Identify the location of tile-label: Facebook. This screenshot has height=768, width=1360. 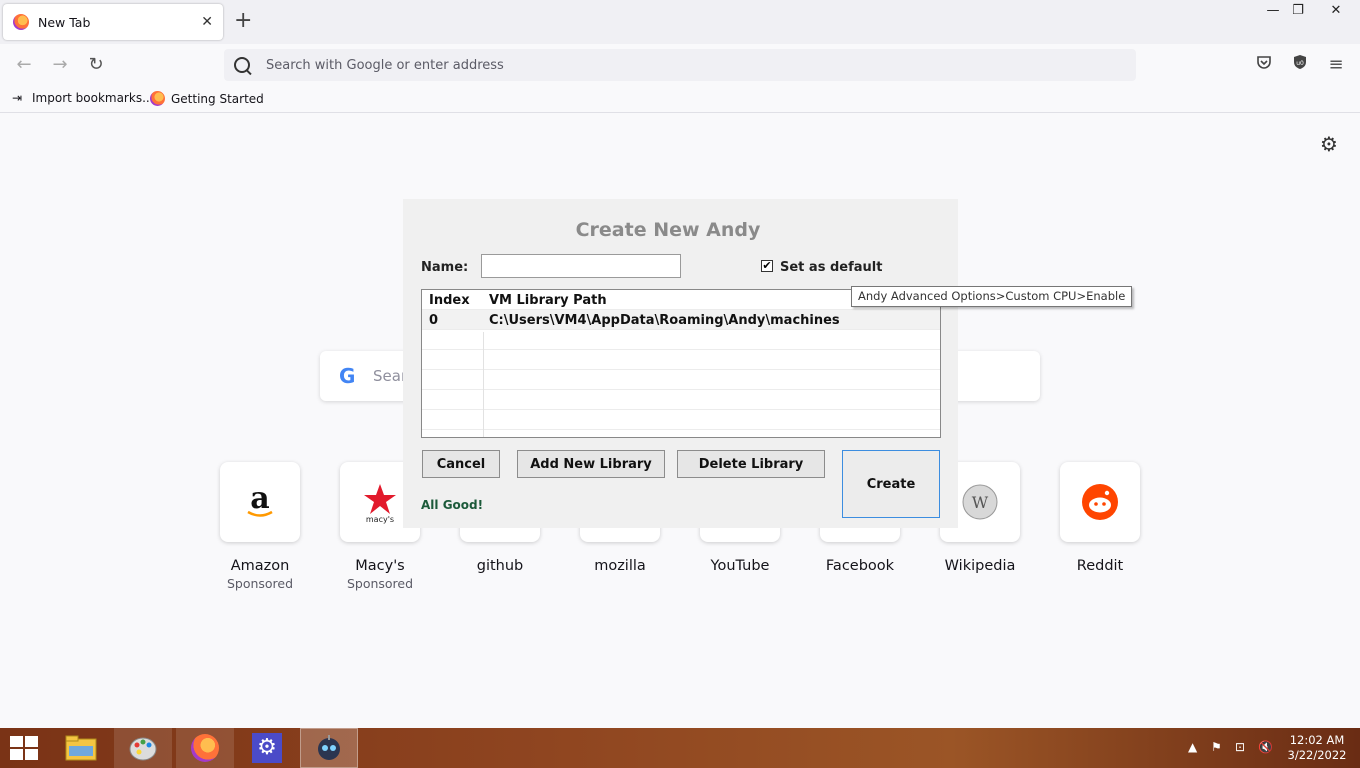
(860, 566).